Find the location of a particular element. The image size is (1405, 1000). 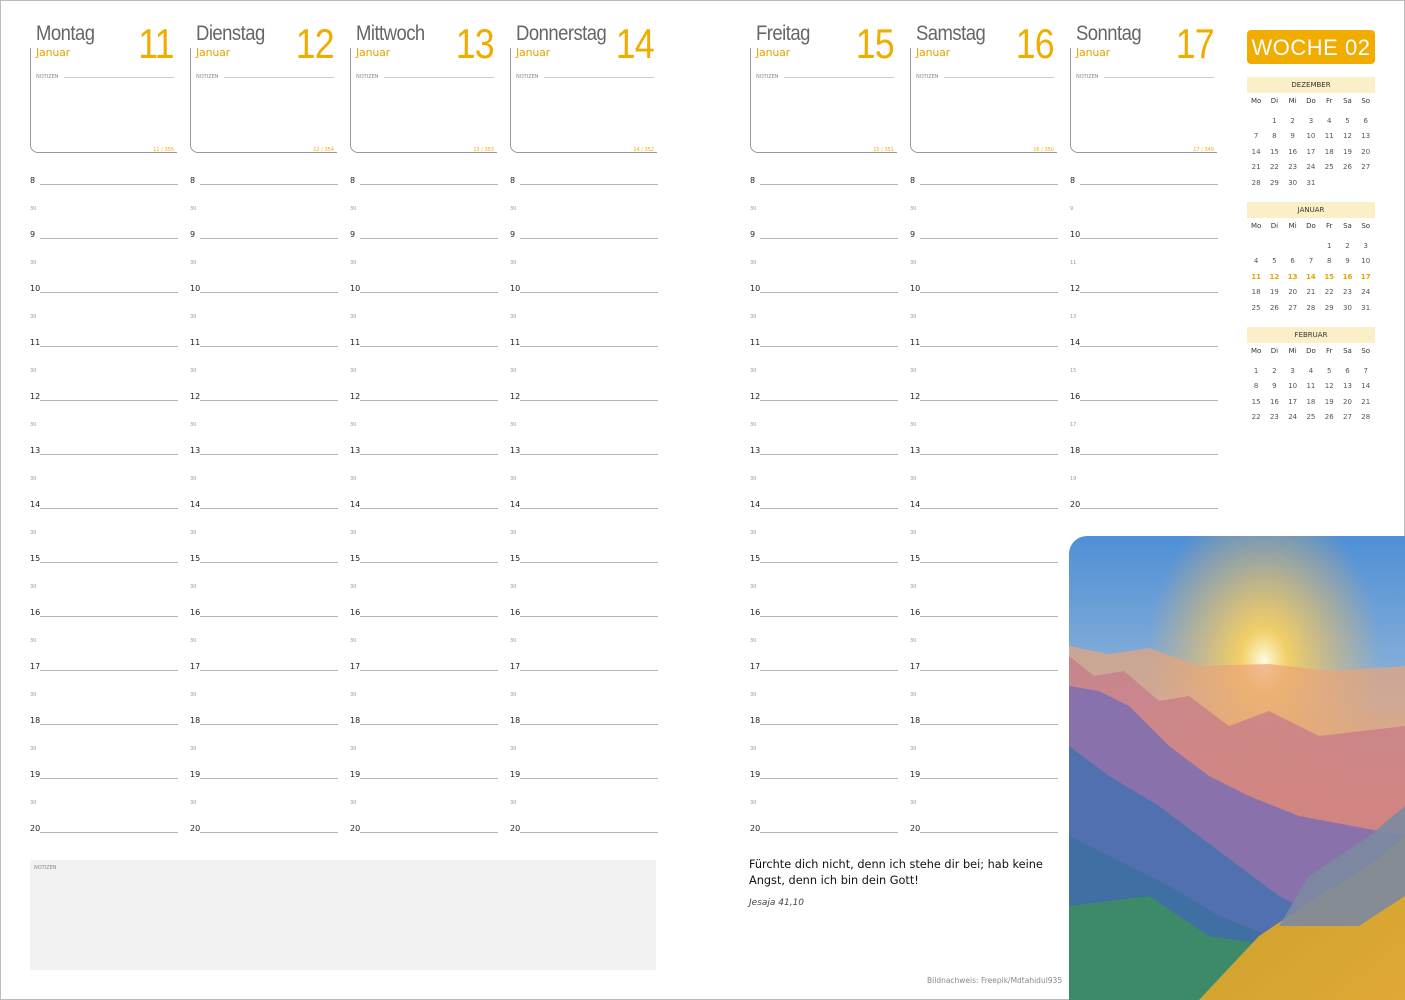

calendar-day: 11 is located at coordinates (1256, 277).